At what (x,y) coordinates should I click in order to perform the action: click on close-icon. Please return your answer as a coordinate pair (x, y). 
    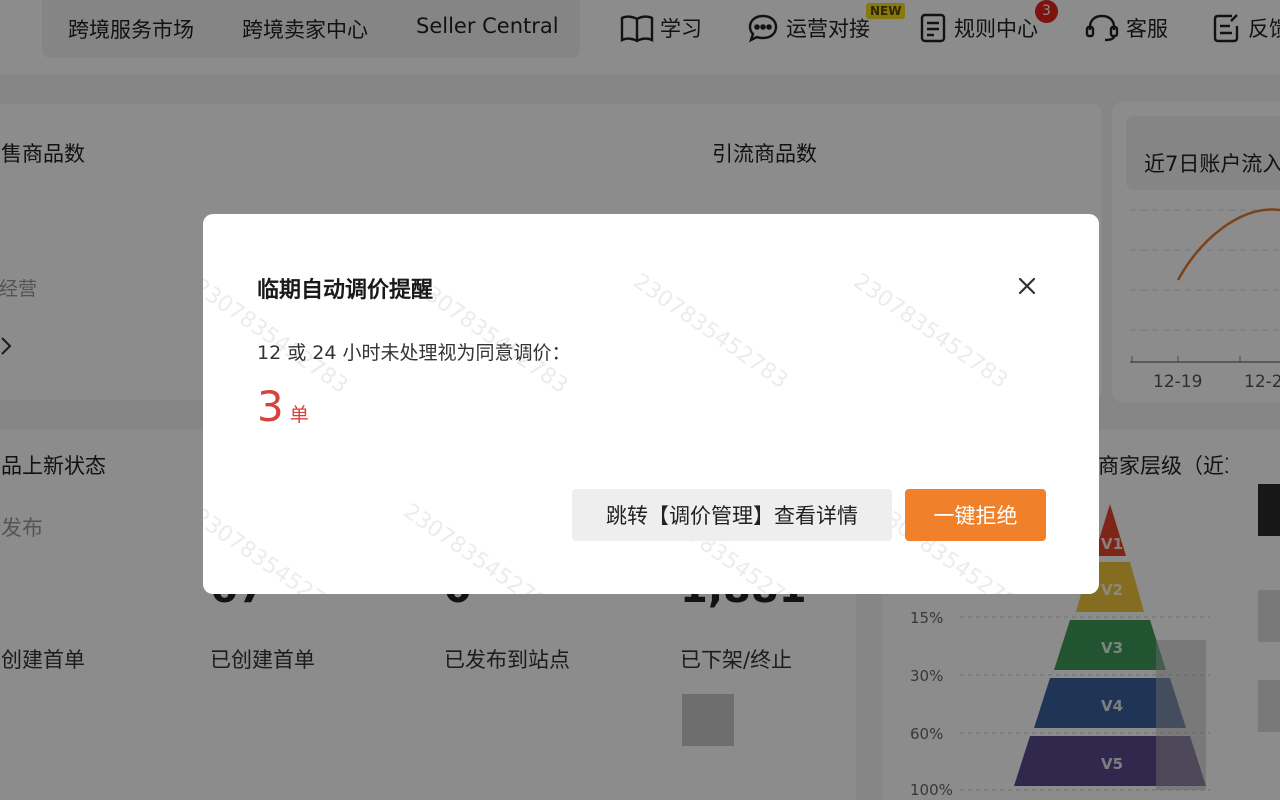
    Looking at the image, I should click on (1027, 286).